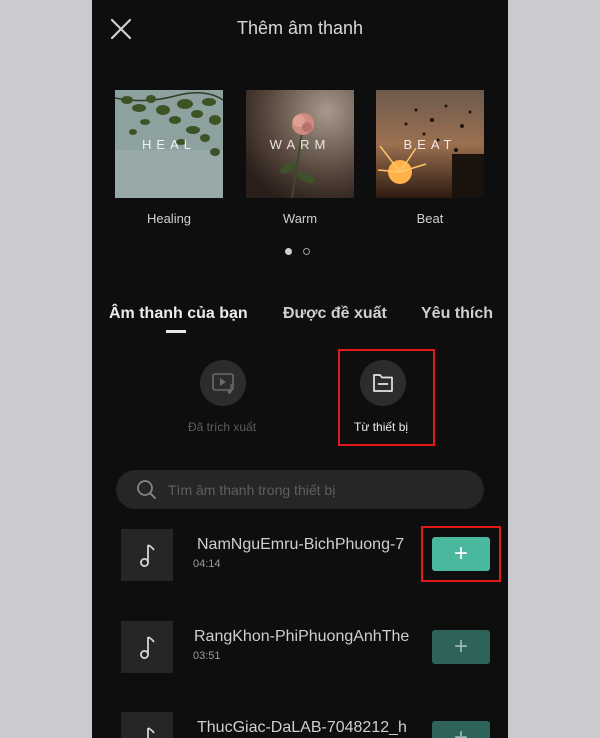 The width and height of the screenshot is (600, 738). Describe the element at coordinates (207, 564) in the screenshot. I see `track-duration: 04:14` at that location.